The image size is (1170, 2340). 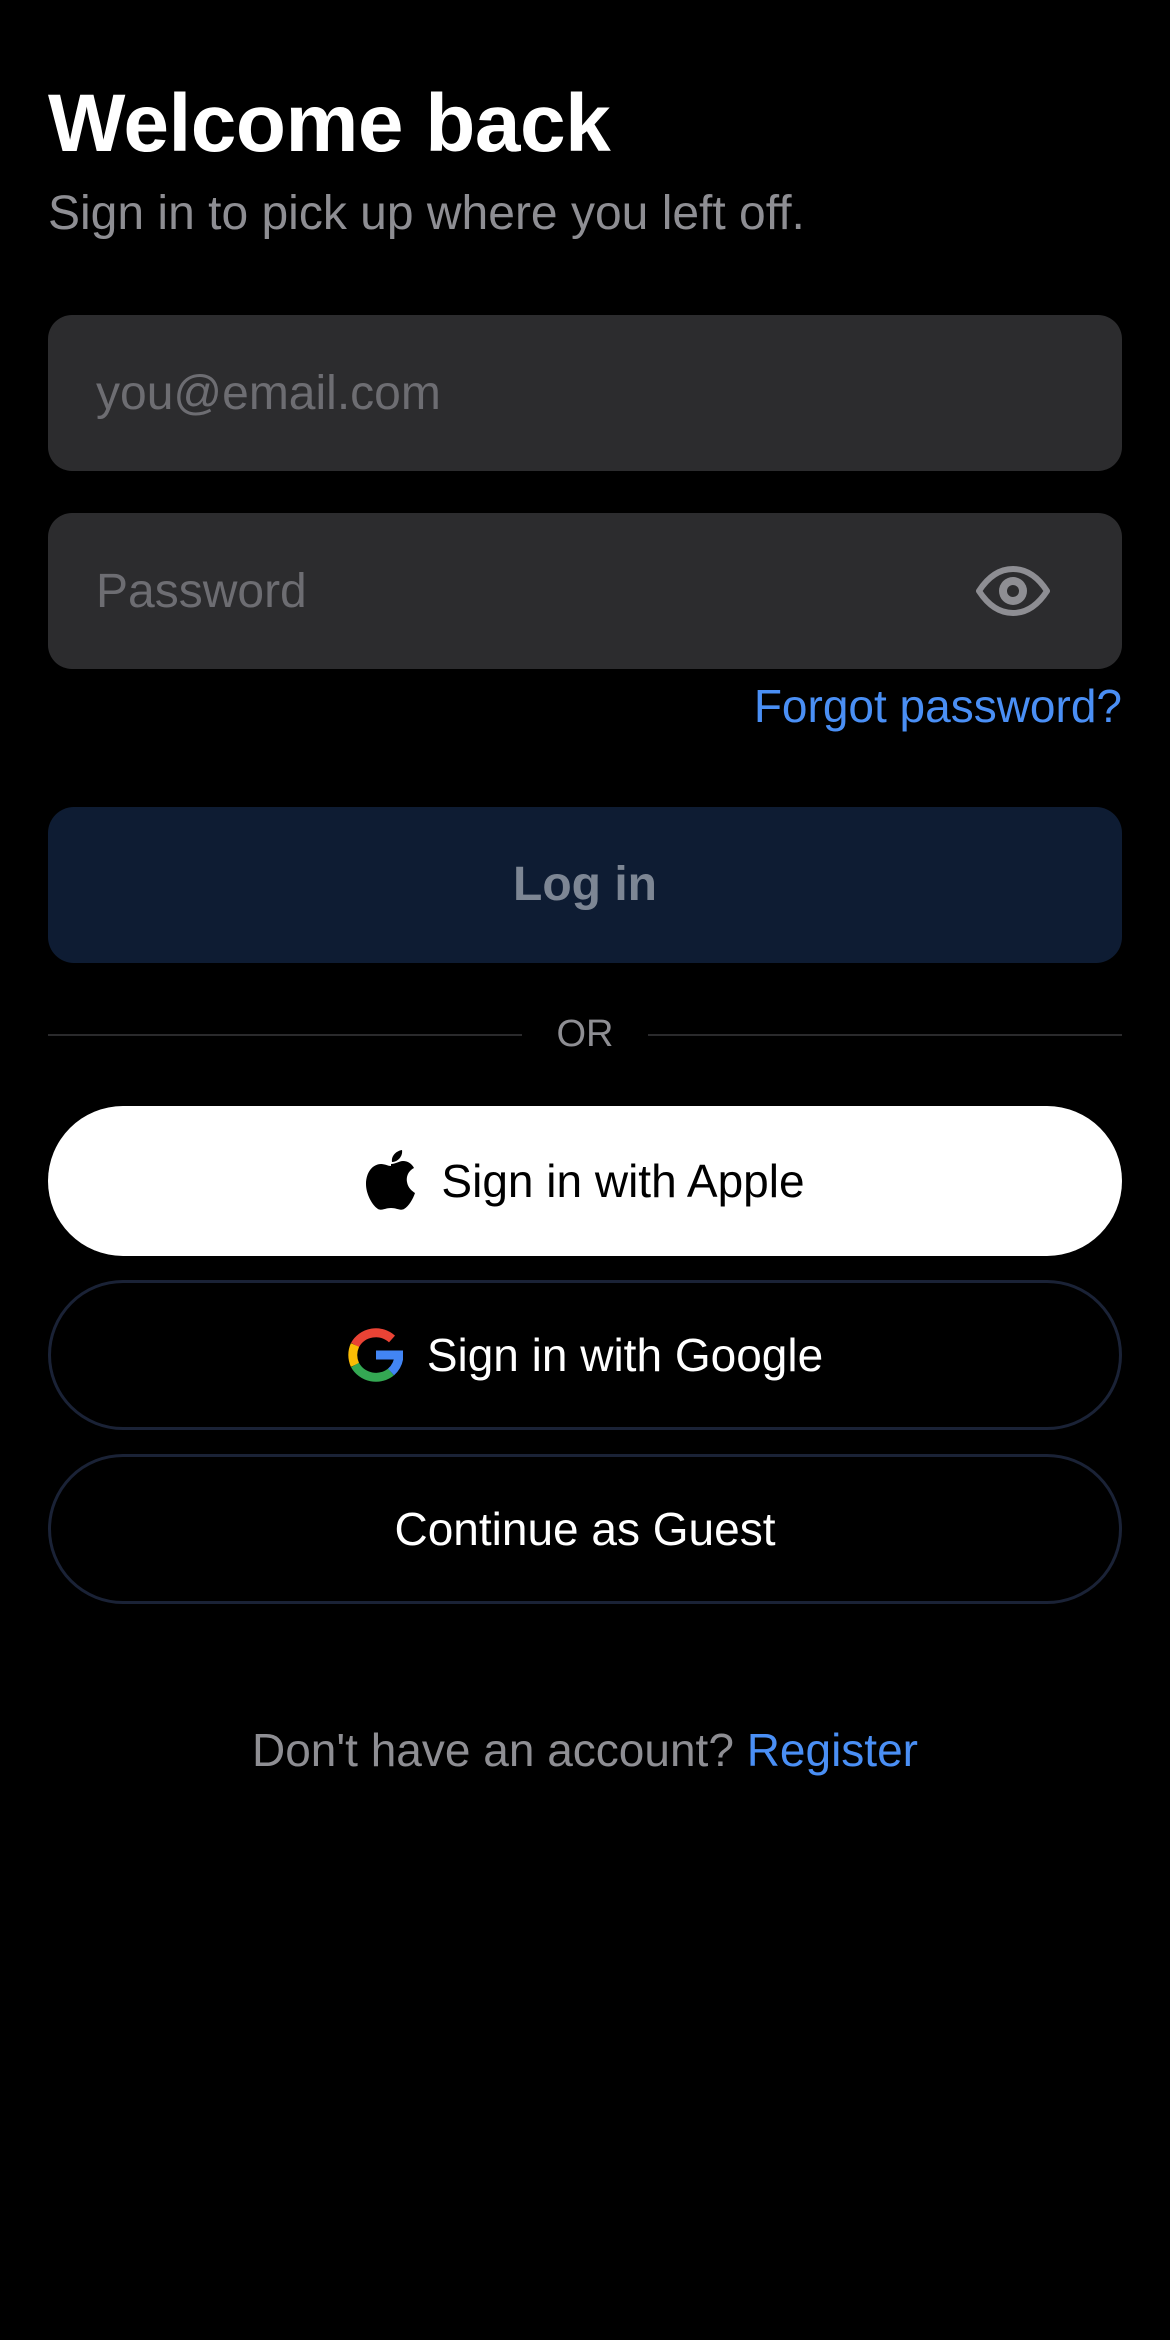 What do you see at coordinates (585, 1034) in the screenshot?
I see `or-divider: OR` at bounding box center [585, 1034].